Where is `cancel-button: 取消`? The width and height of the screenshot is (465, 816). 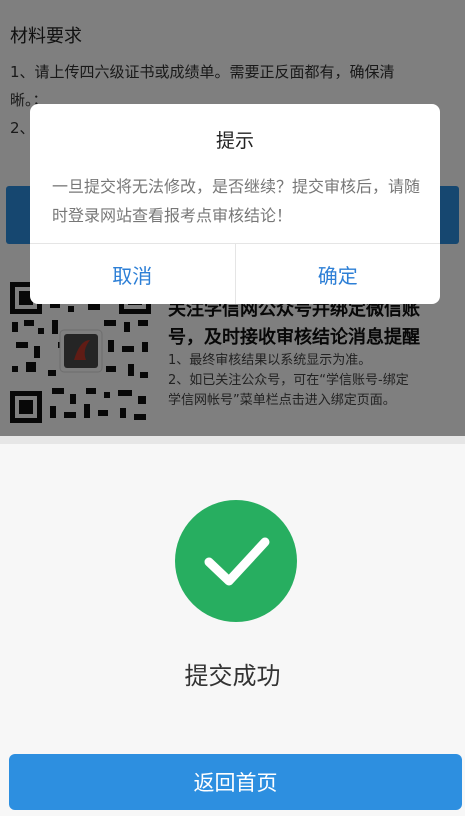 cancel-button: 取消 is located at coordinates (133, 274).